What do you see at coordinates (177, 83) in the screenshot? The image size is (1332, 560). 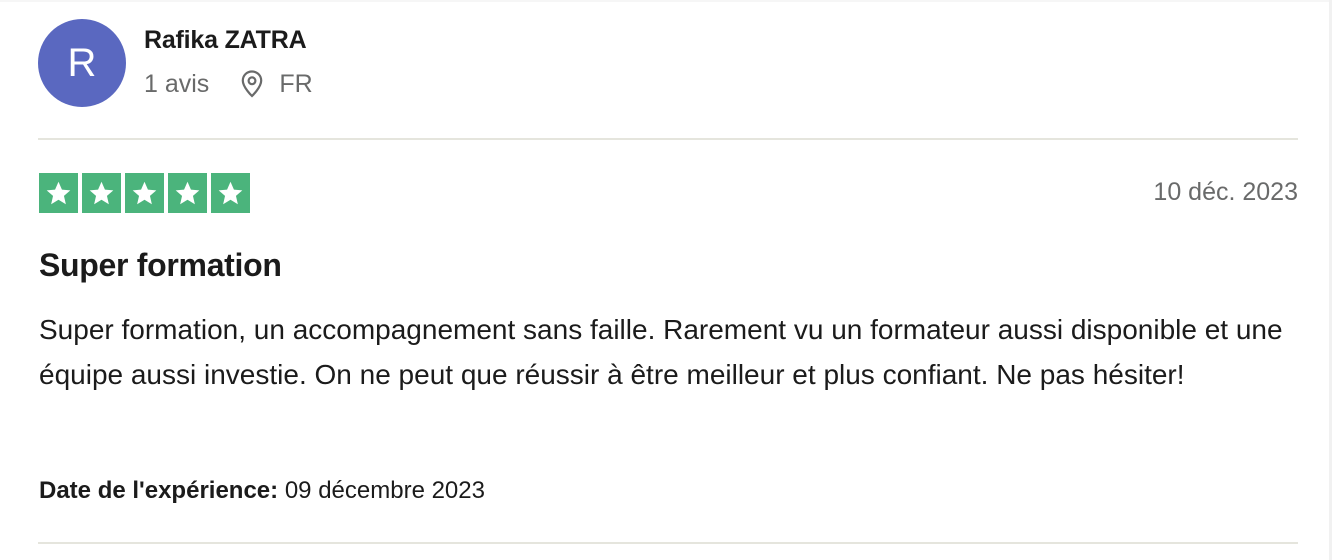 I see `review-count: 1 avis` at bounding box center [177, 83].